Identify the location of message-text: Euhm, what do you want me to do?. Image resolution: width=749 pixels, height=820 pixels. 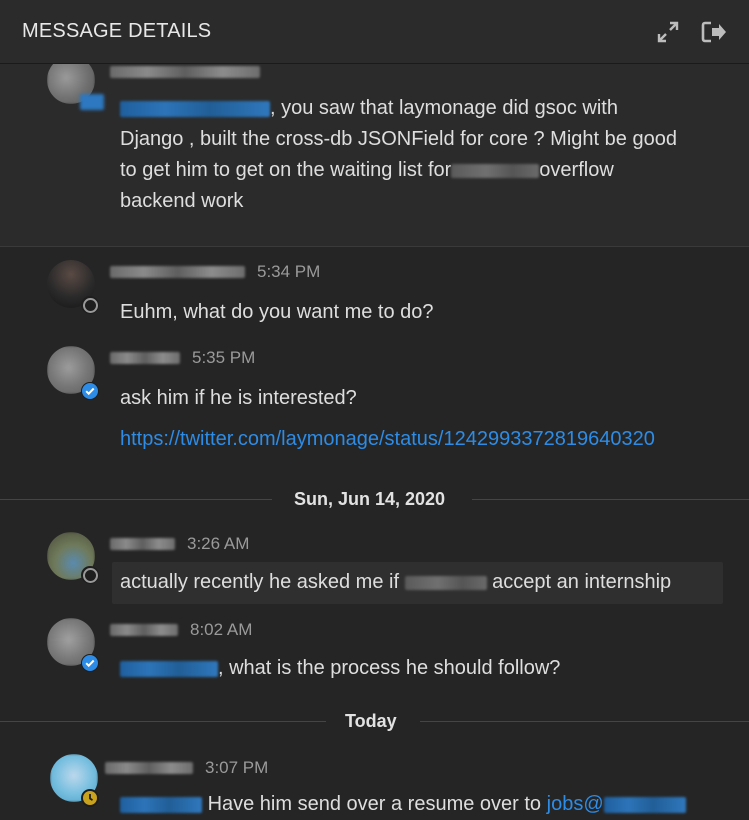
(277, 312).